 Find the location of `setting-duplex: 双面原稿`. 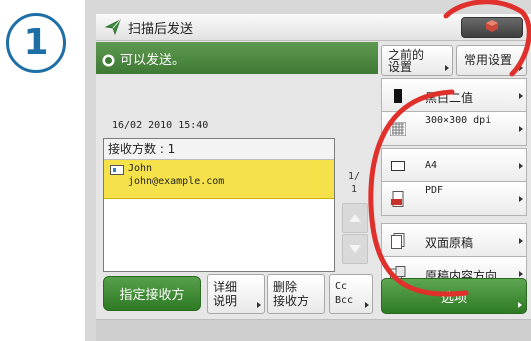

setting-duplex: 双面原稿 is located at coordinates (454, 240).